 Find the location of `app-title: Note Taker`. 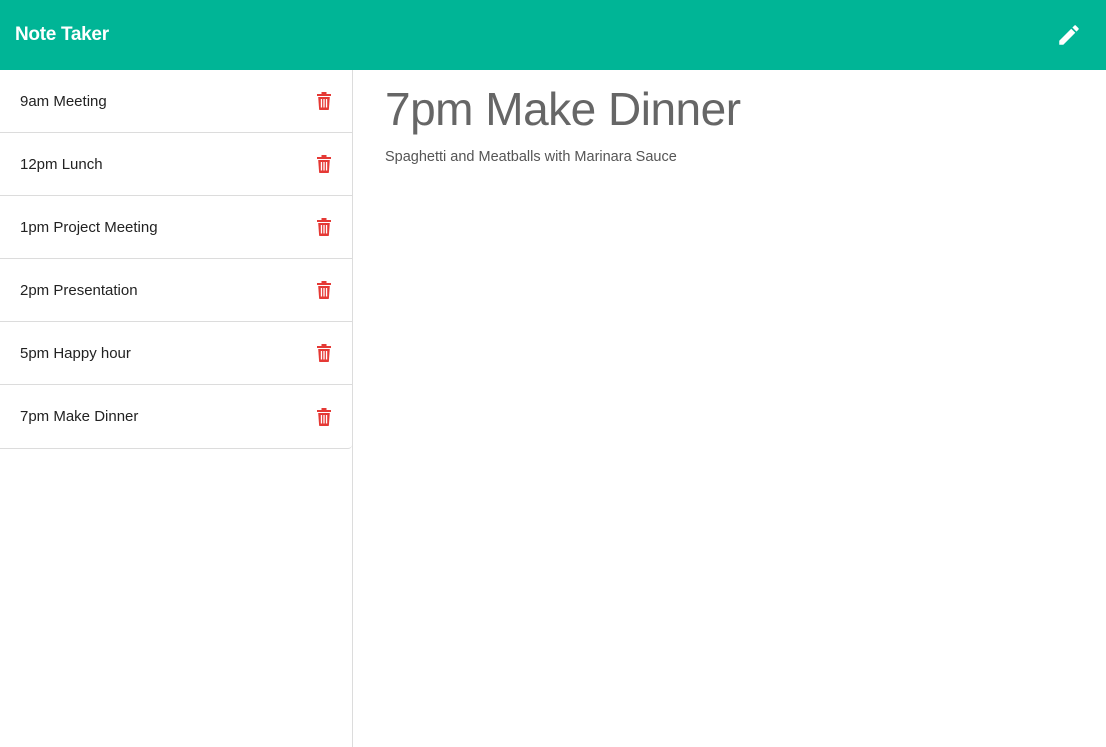

app-title: Note Taker is located at coordinates (62, 35).